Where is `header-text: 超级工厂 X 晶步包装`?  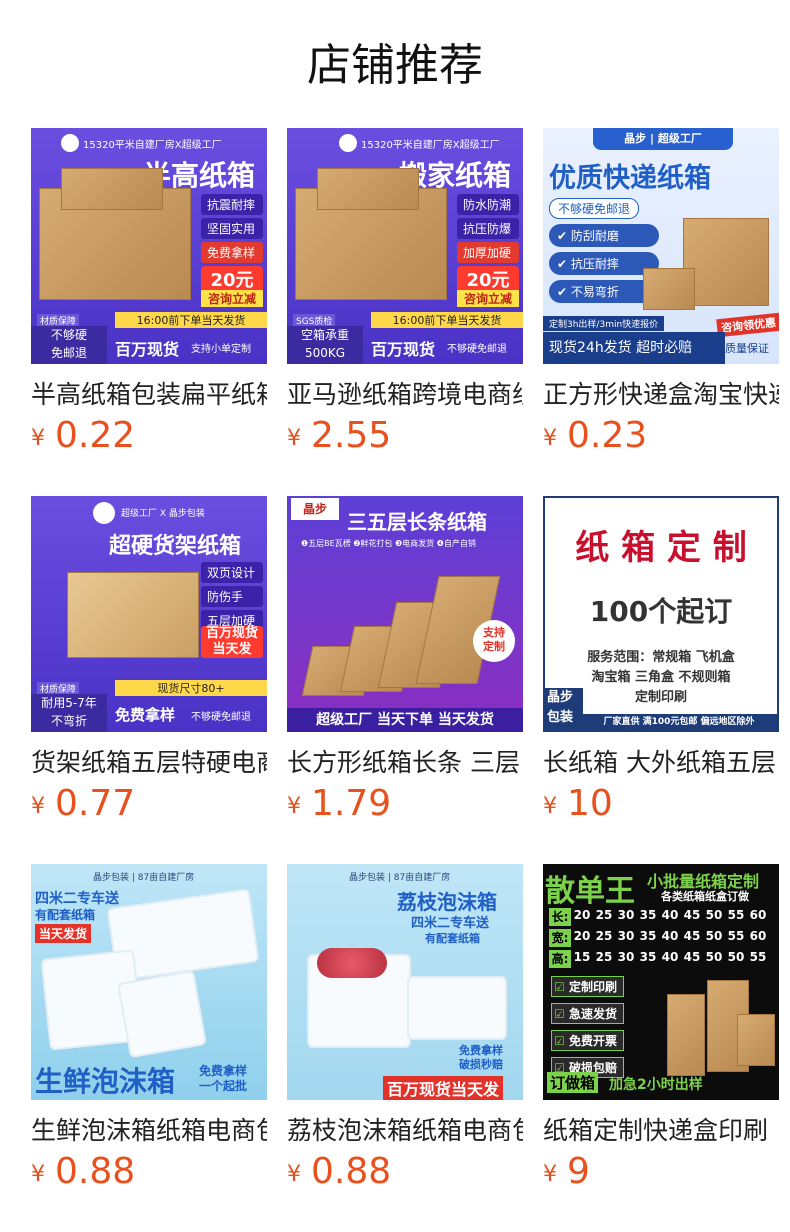
header-text: 超级工厂 X 晶步包装 is located at coordinates (163, 514).